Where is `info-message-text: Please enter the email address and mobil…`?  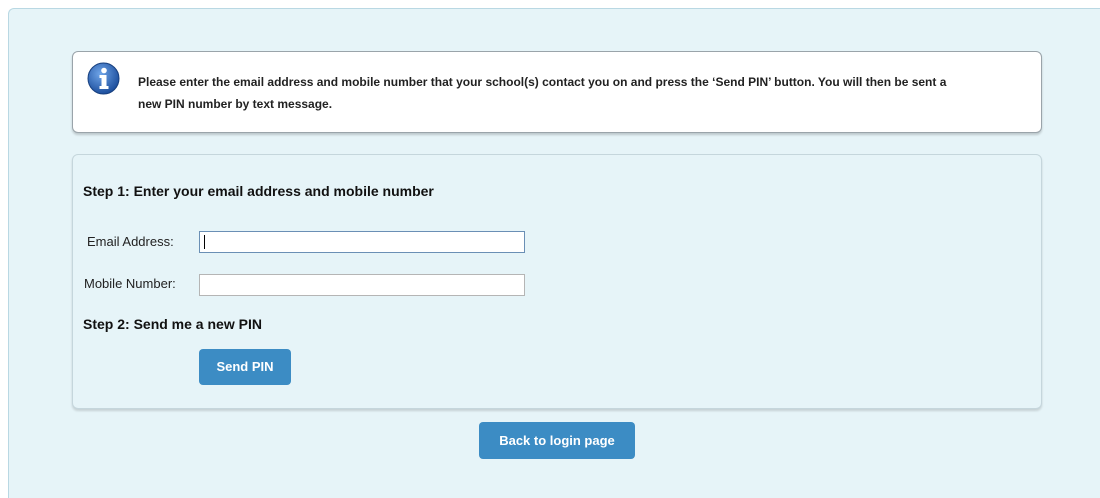 info-message-text: Please enter the email address and mobil… is located at coordinates (542, 93).